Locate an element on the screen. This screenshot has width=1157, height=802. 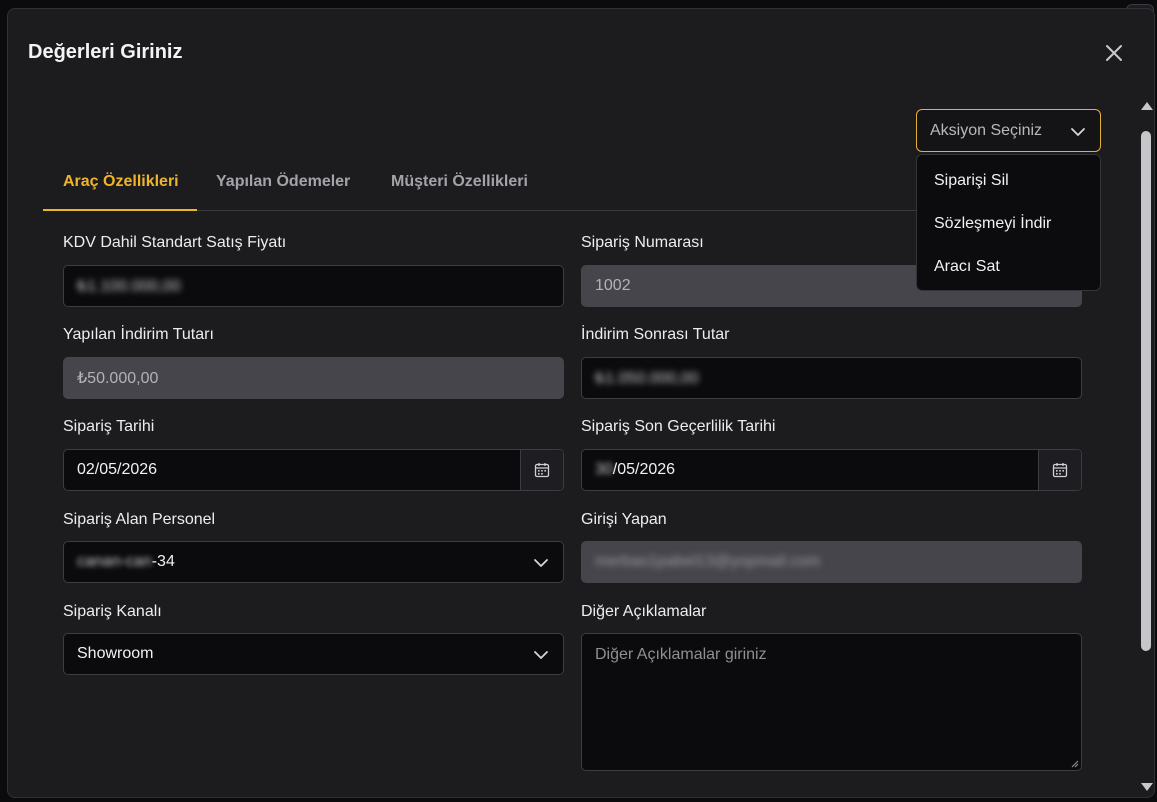
notes-label: Diğer Açıklamalar is located at coordinates (644, 611).